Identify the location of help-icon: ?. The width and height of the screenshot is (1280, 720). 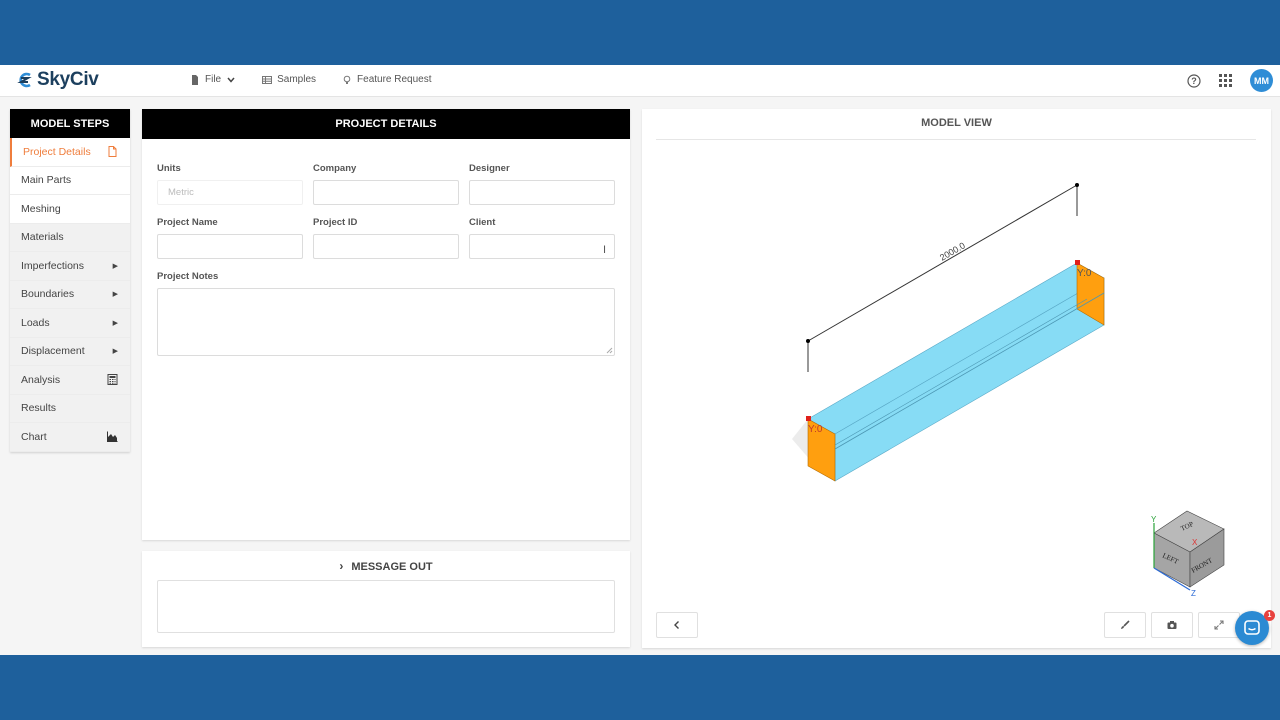
(1194, 80).